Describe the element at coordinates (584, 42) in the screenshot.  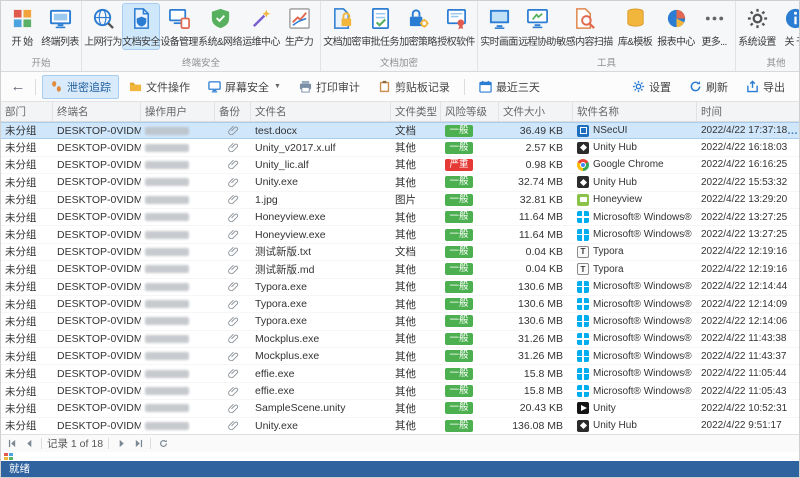
I see `ribbon-item-label: 敏感内容扫描` at that location.